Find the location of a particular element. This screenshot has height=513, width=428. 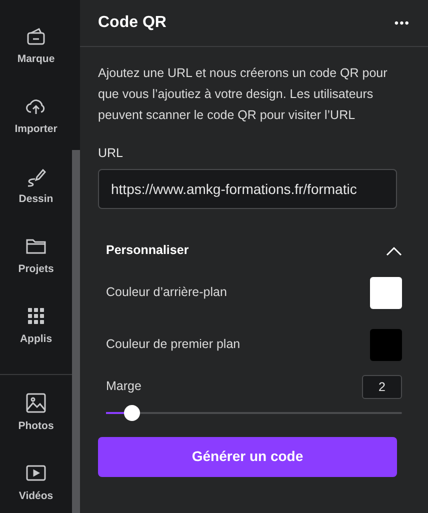

margin-label: Marge is located at coordinates (124, 387).